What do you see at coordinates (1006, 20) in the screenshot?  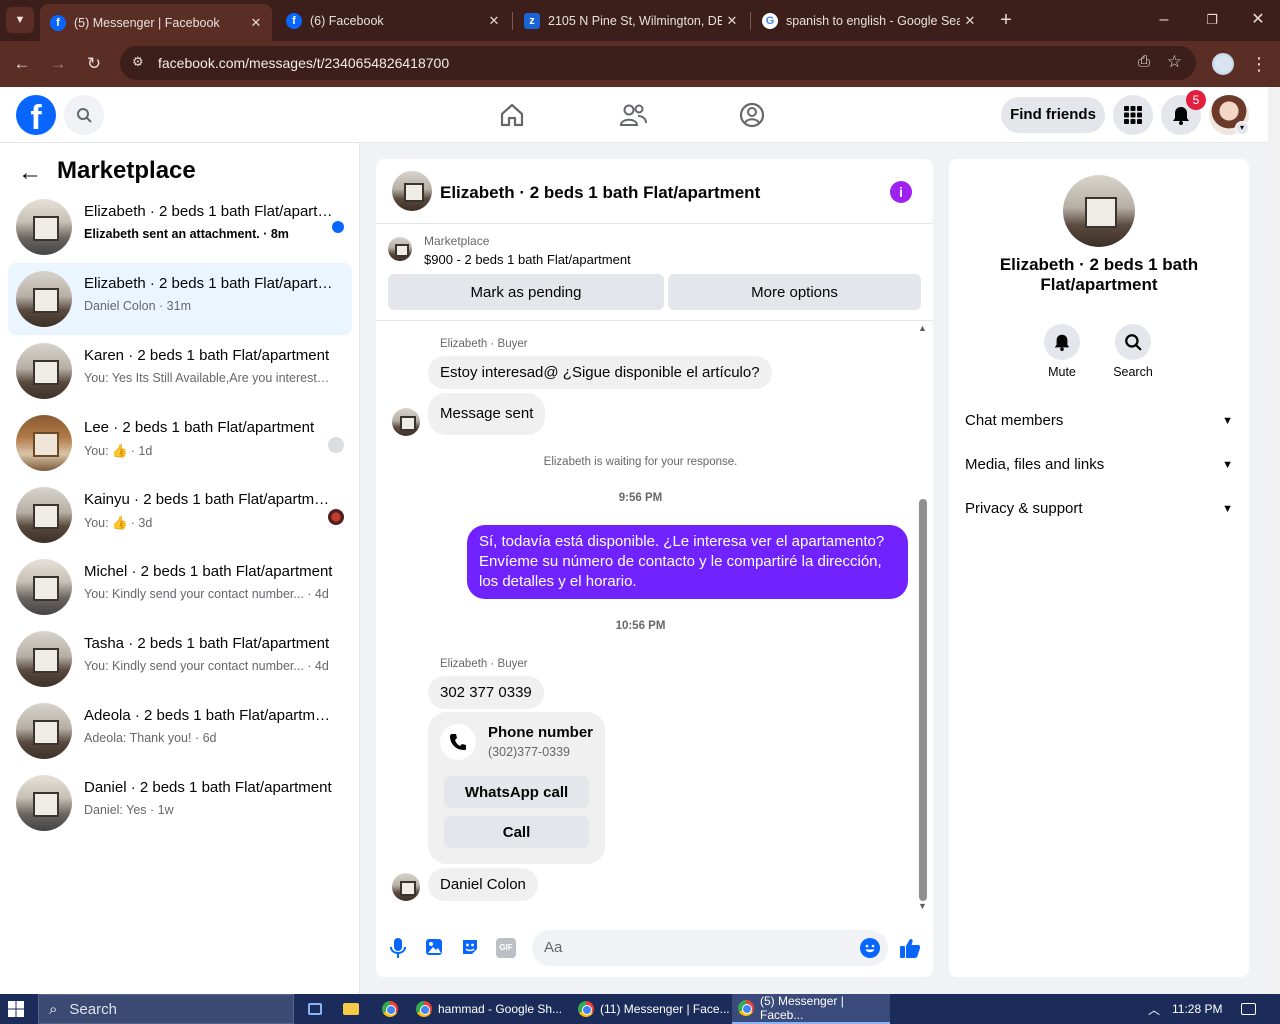 I see `new-tab-button: +` at bounding box center [1006, 20].